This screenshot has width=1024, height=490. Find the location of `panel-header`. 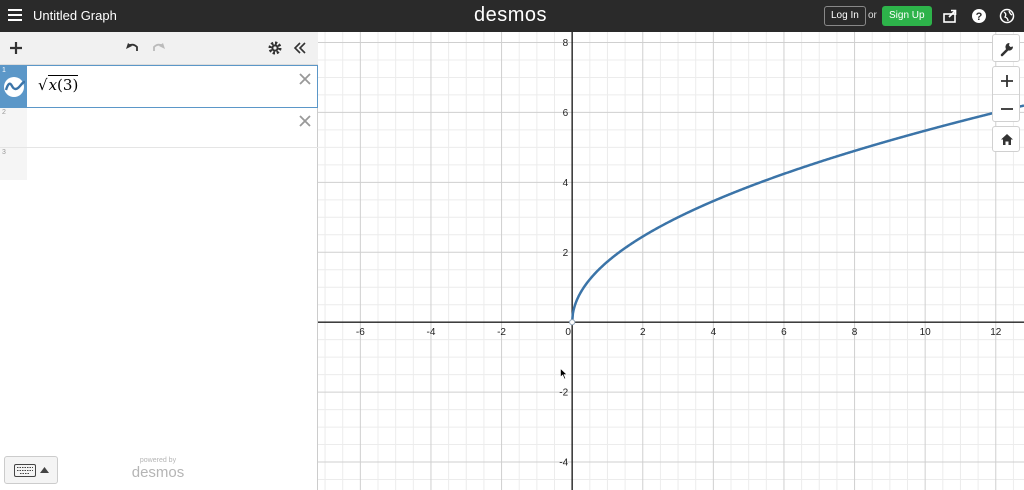

panel-header is located at coordinates (159, 48).